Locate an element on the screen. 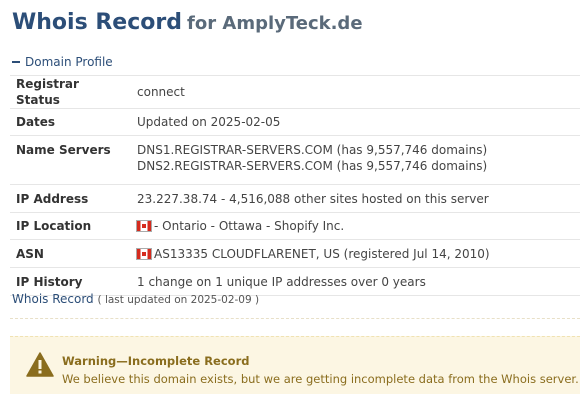  page-title: Whois Record for AmplyTeck.de is located at coordinates (187, 22).